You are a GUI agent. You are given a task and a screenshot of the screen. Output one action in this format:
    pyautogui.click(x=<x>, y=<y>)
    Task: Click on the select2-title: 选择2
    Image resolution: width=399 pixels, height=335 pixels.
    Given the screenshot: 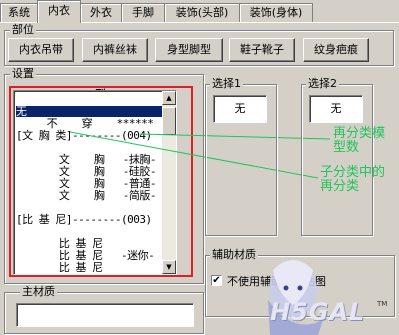 What is the action you would take?
    pyautogui.click(x=322, y=83)
    